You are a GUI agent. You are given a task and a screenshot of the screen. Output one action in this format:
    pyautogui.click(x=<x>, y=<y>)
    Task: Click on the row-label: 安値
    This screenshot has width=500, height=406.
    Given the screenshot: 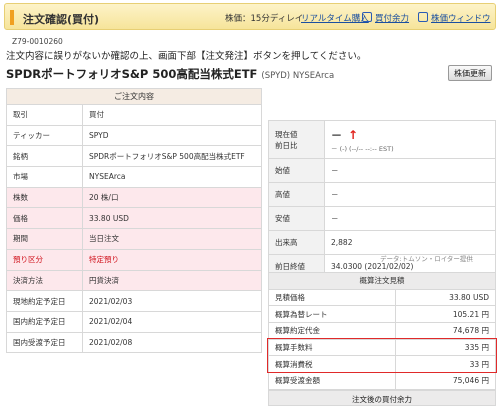 What is the action you would take?
    pyautogui.click(x=296, y=218)
    